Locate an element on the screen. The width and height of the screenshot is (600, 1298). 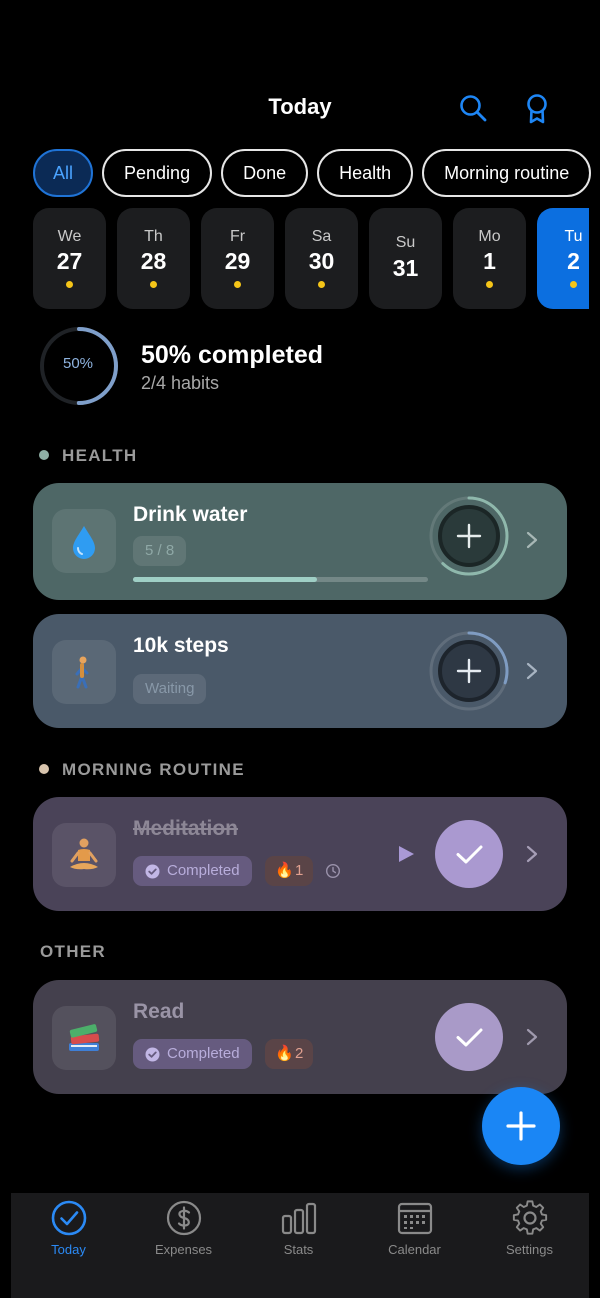
page-title: Today is located at coordinates (300, 106).